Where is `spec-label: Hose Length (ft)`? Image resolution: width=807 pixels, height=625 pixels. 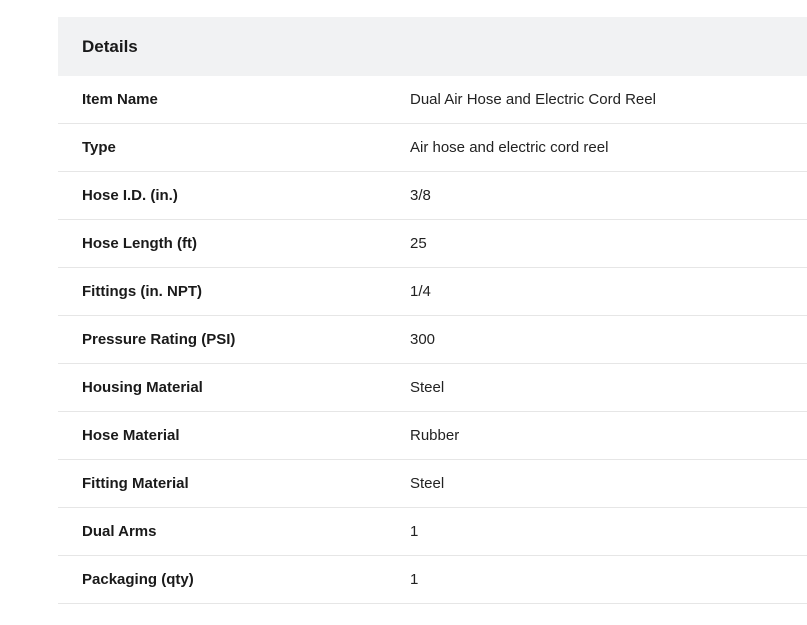
spec-label: Hose Length (ft) is located at coordinates (139, 243).